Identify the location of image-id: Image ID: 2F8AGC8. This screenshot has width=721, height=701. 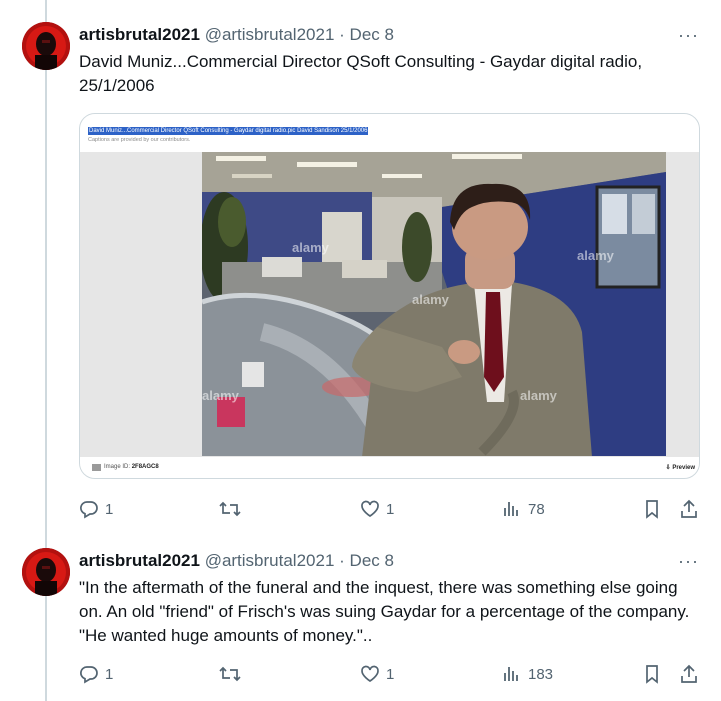
(131, 467).